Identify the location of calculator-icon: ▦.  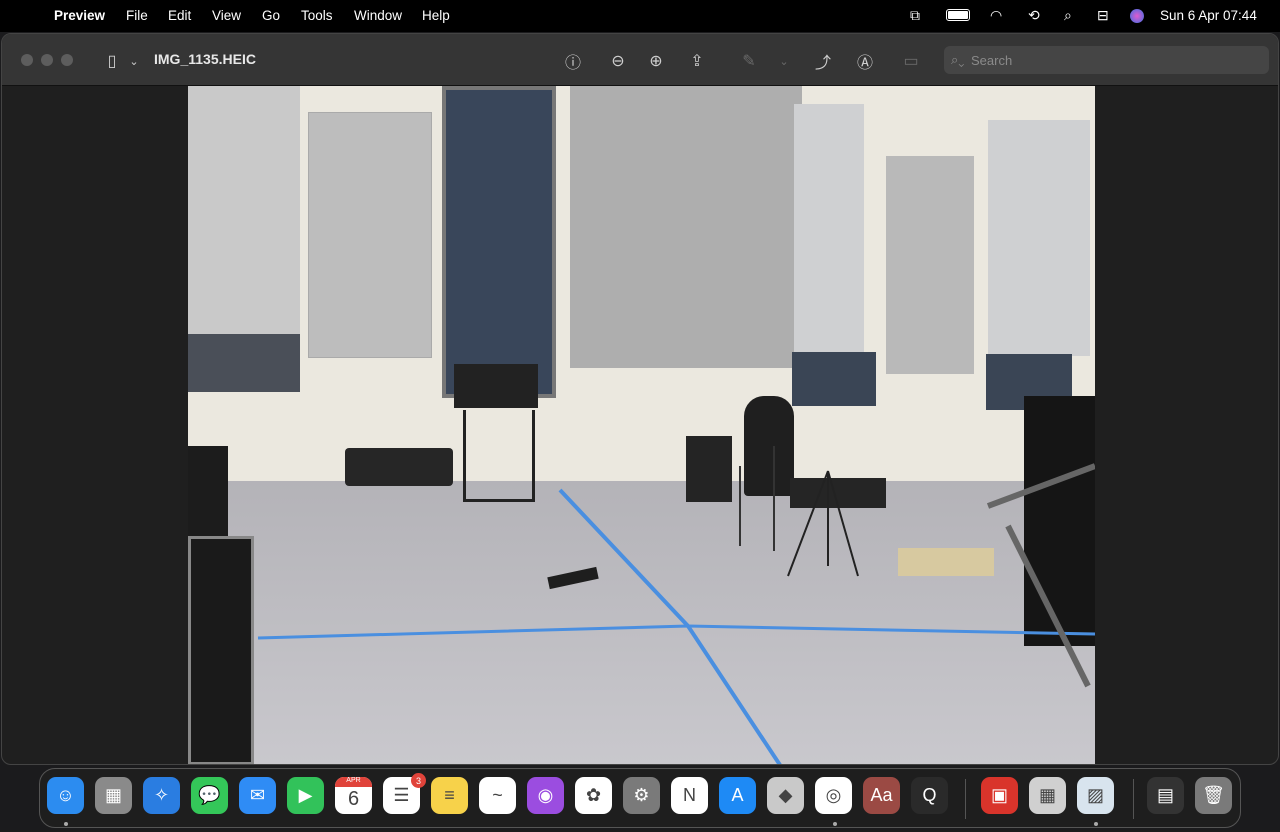
(1047, 795).